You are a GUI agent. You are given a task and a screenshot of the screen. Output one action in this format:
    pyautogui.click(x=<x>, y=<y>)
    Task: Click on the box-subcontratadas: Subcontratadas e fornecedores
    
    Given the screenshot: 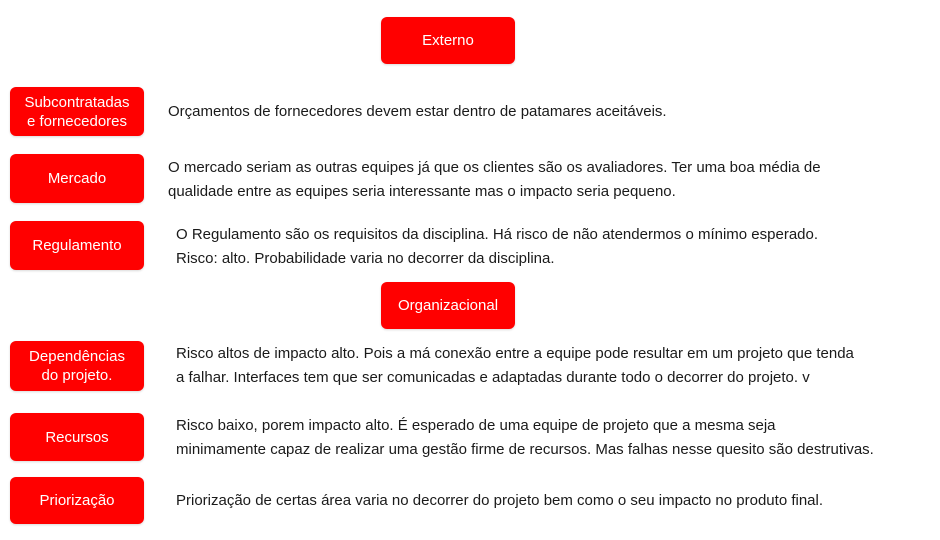 What is the action you would take?
    pyautogui.click(x=77, y=111)
    